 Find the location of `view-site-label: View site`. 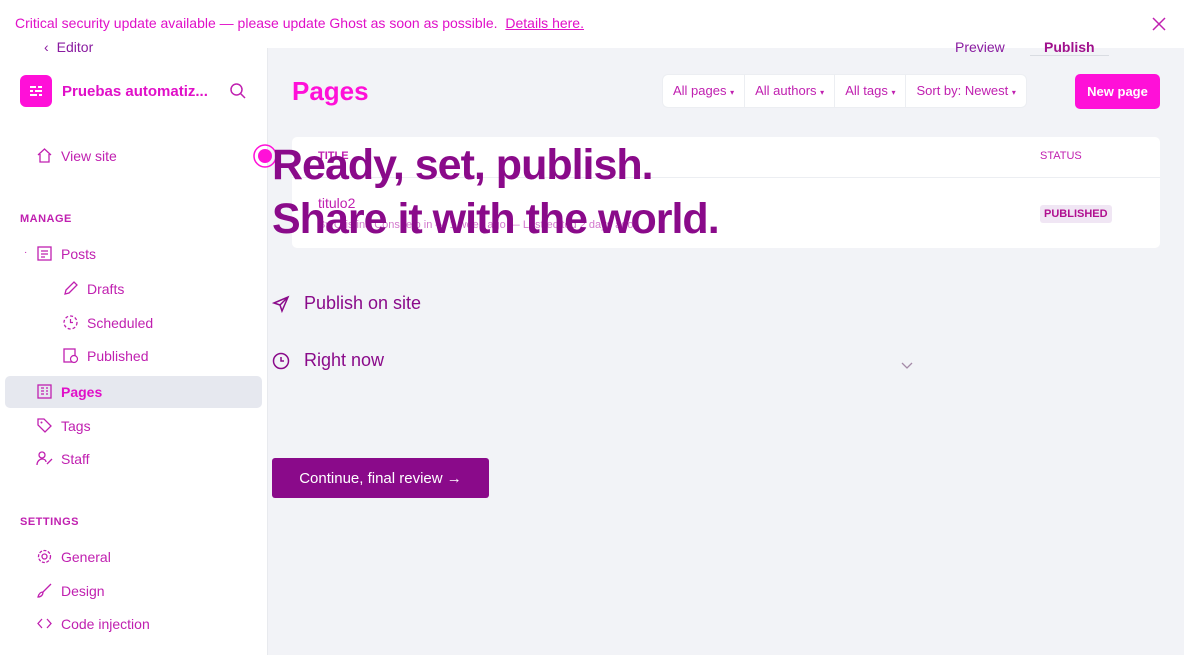

view-site-label: View site is located at coordinates (89, 155).